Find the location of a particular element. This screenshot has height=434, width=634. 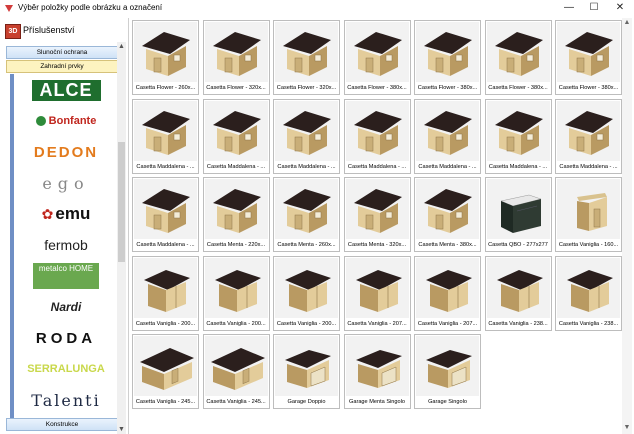

minimize-button: — is located at coordinates (569, 8).